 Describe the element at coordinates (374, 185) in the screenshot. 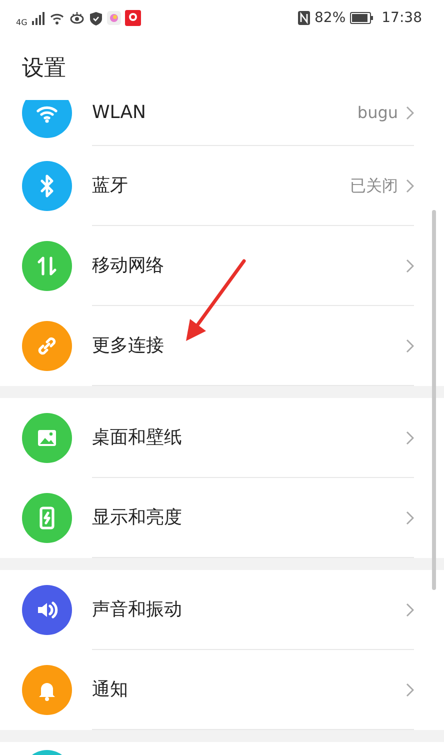

I see `row-value: 已关闭` at that location.